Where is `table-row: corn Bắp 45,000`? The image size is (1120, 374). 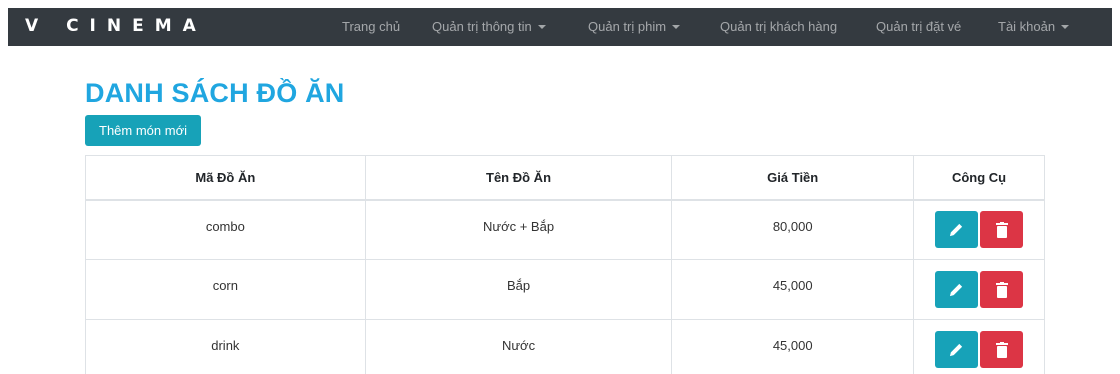
table-row: corn Bắp 45,000 is located at coordinates (565, 289).